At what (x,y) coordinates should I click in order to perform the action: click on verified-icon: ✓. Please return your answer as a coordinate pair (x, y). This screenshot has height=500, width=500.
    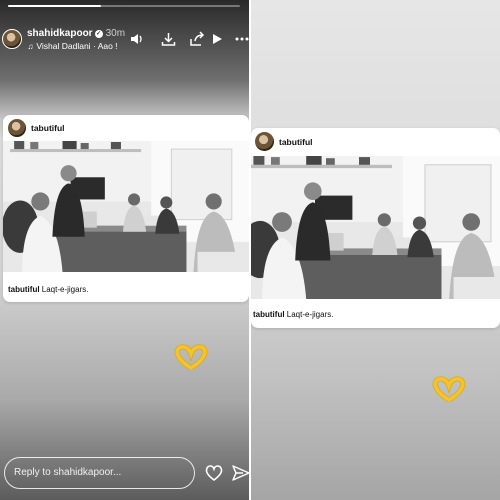
    Looking at the image, I should click on (98, 34).